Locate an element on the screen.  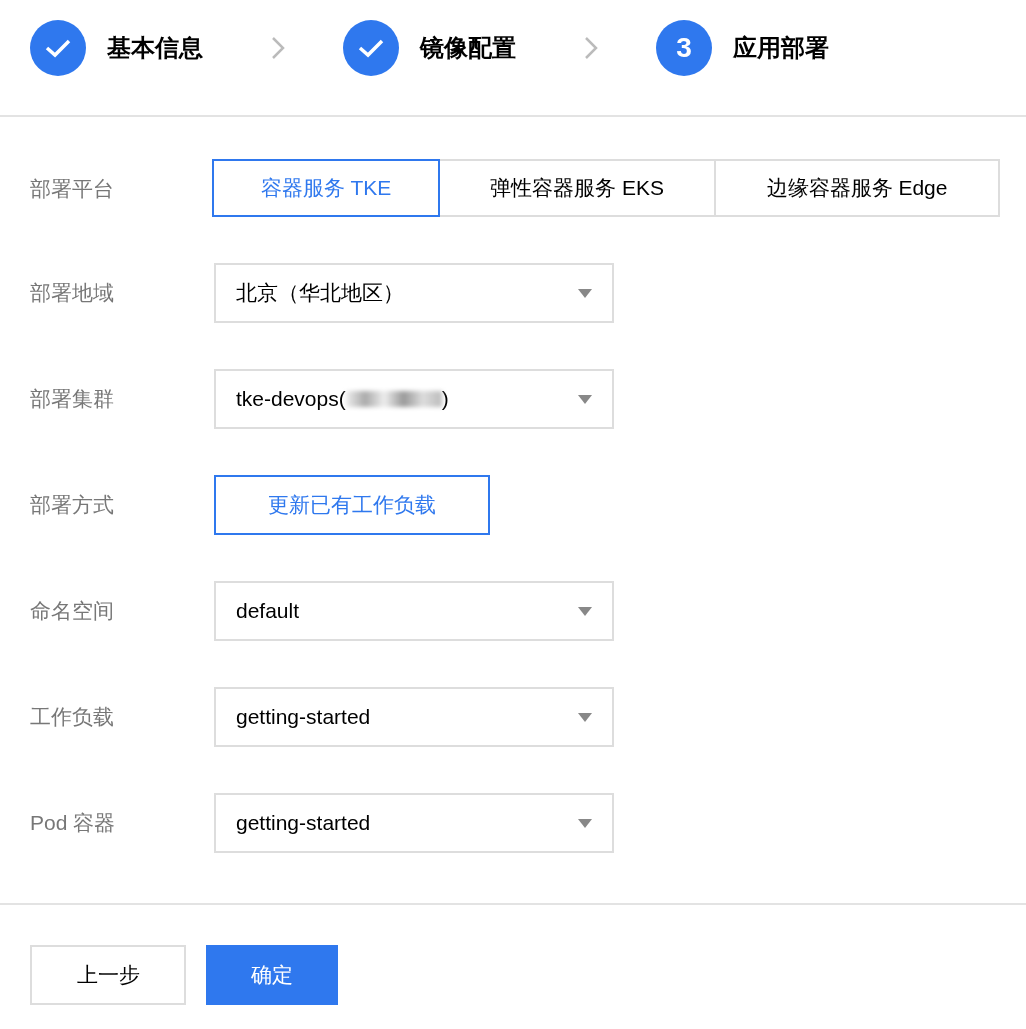
back-button: 上一步 is located at coordinates (108, 975).